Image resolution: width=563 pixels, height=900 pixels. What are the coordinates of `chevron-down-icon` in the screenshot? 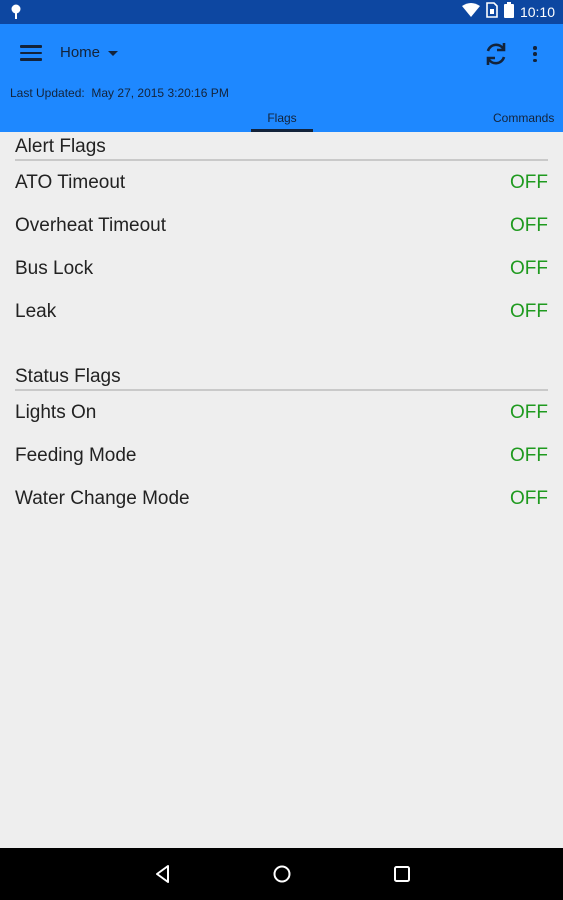 It's located at (113, 53).